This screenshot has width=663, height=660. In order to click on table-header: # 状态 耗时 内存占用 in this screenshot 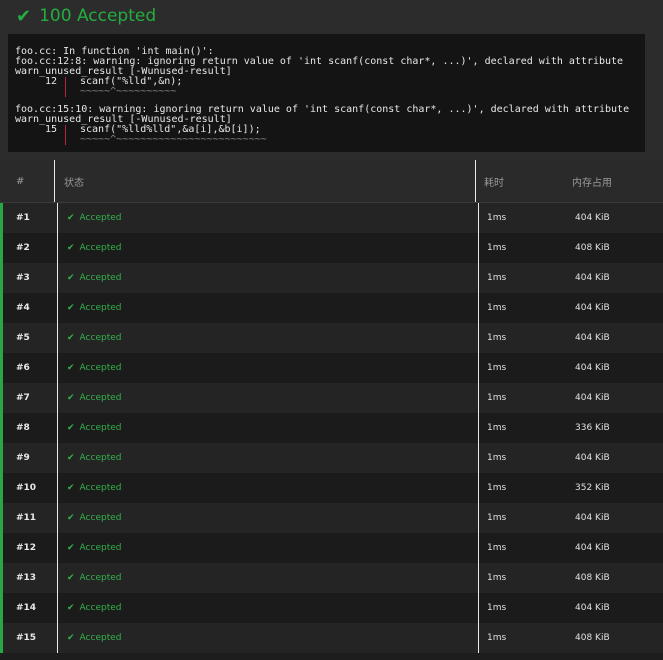, I will do `click(331, 181)`.